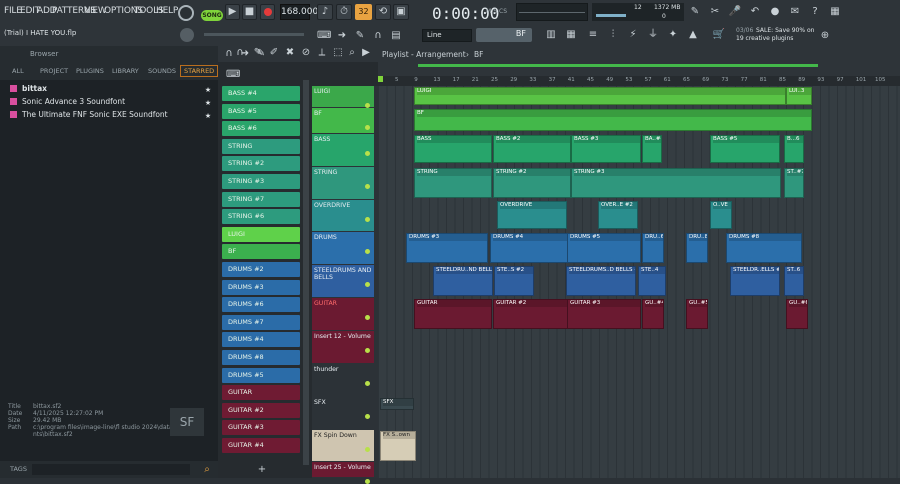  Describe the element at coordinates (735, 12) in the screenshot. I see `mic-icon: 🎤` at that location.